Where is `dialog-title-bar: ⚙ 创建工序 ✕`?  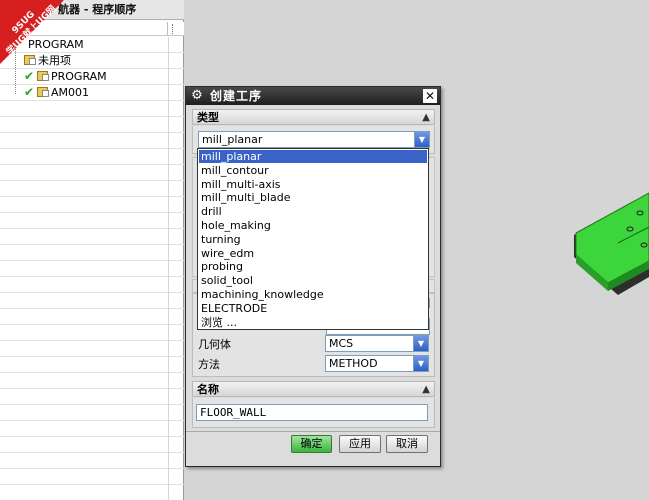 dialog-title-bar: ⚙ 创建工序 ✕ is located at coordinates (313, 96).